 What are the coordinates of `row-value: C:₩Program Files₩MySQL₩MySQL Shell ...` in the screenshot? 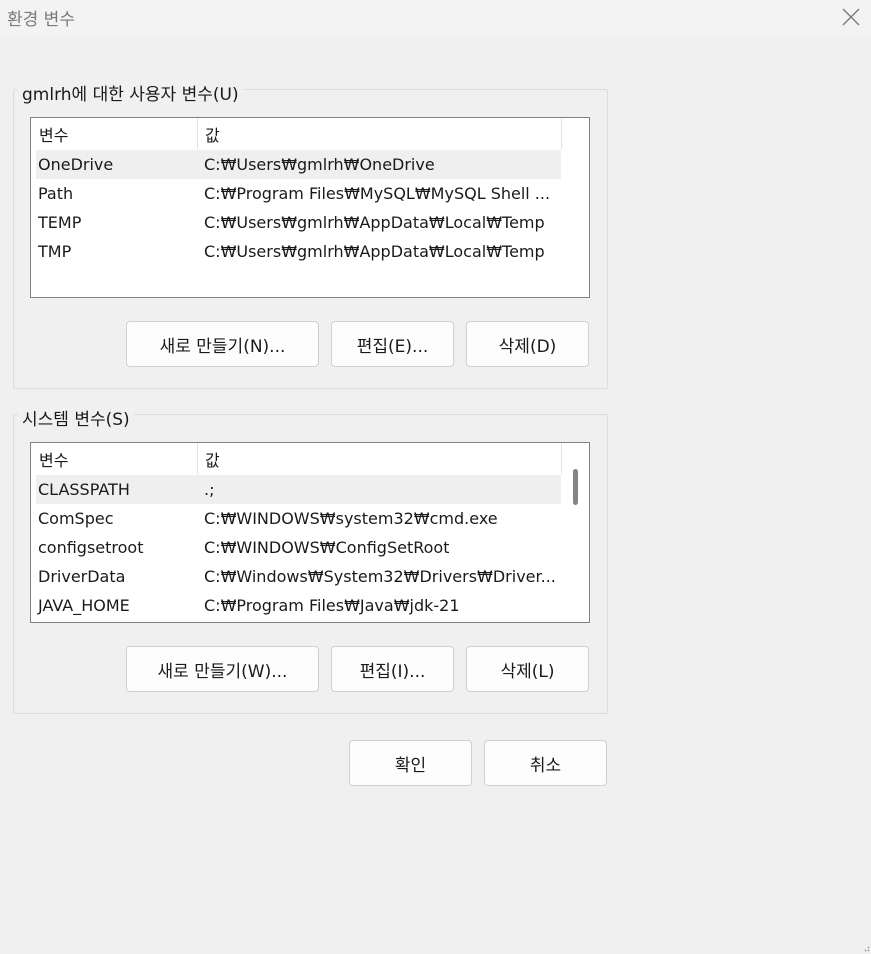 It's located at (377, 193).